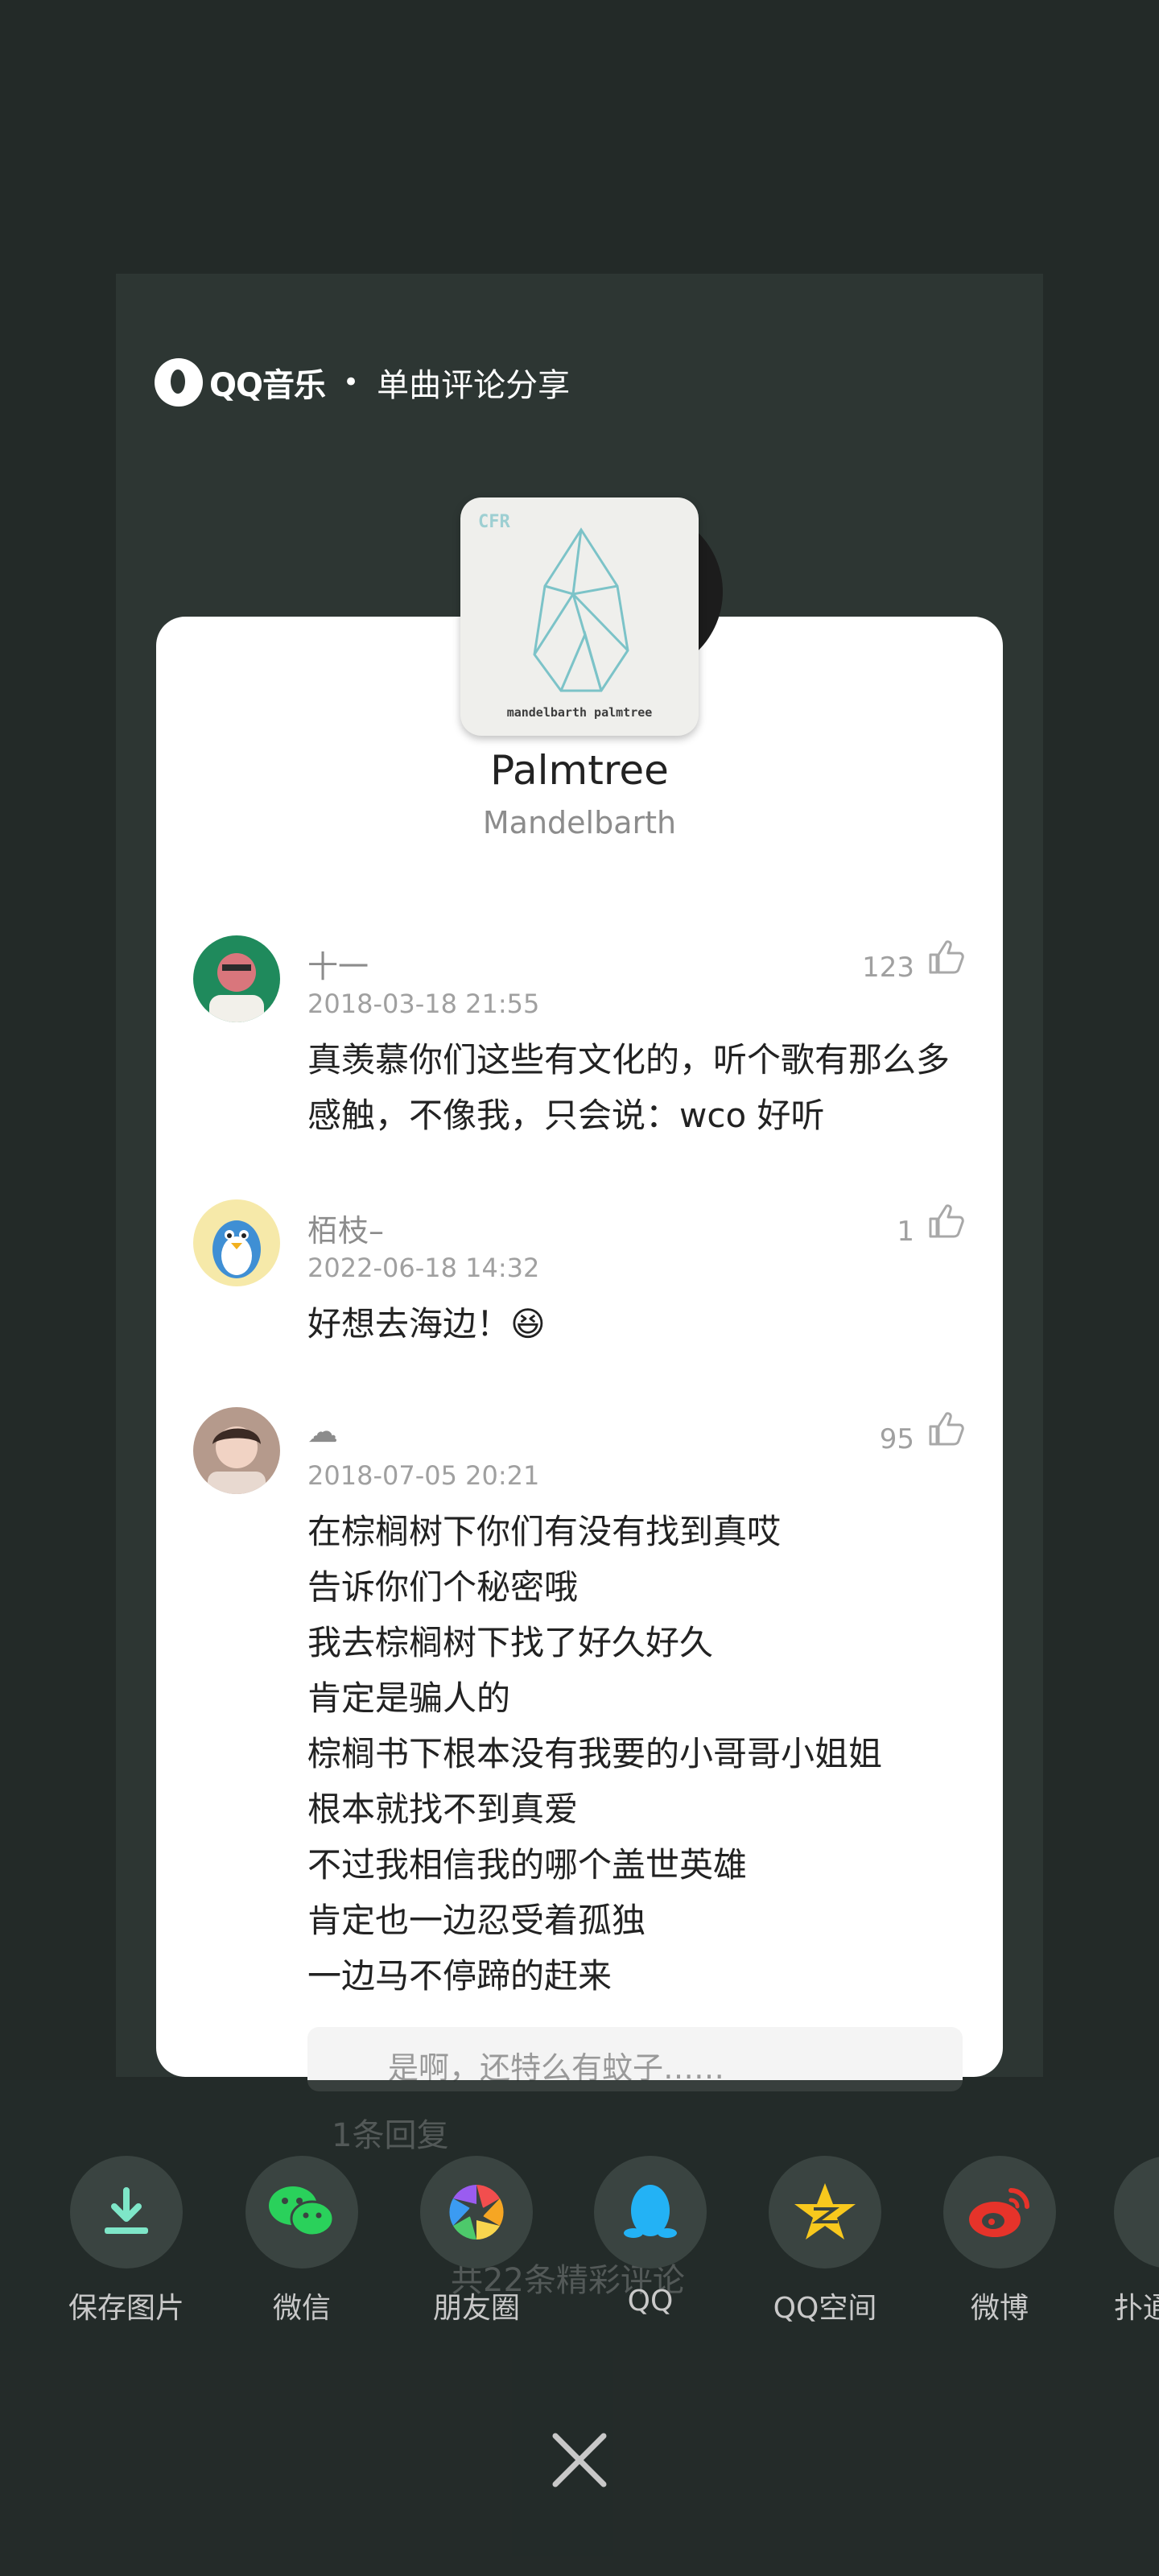 Image resolution: width=1159 pixels, height=2576 pixels. Describe the element at coordinates (338, 964) in the screenshot. I see `comment-username: 十一` at that location.